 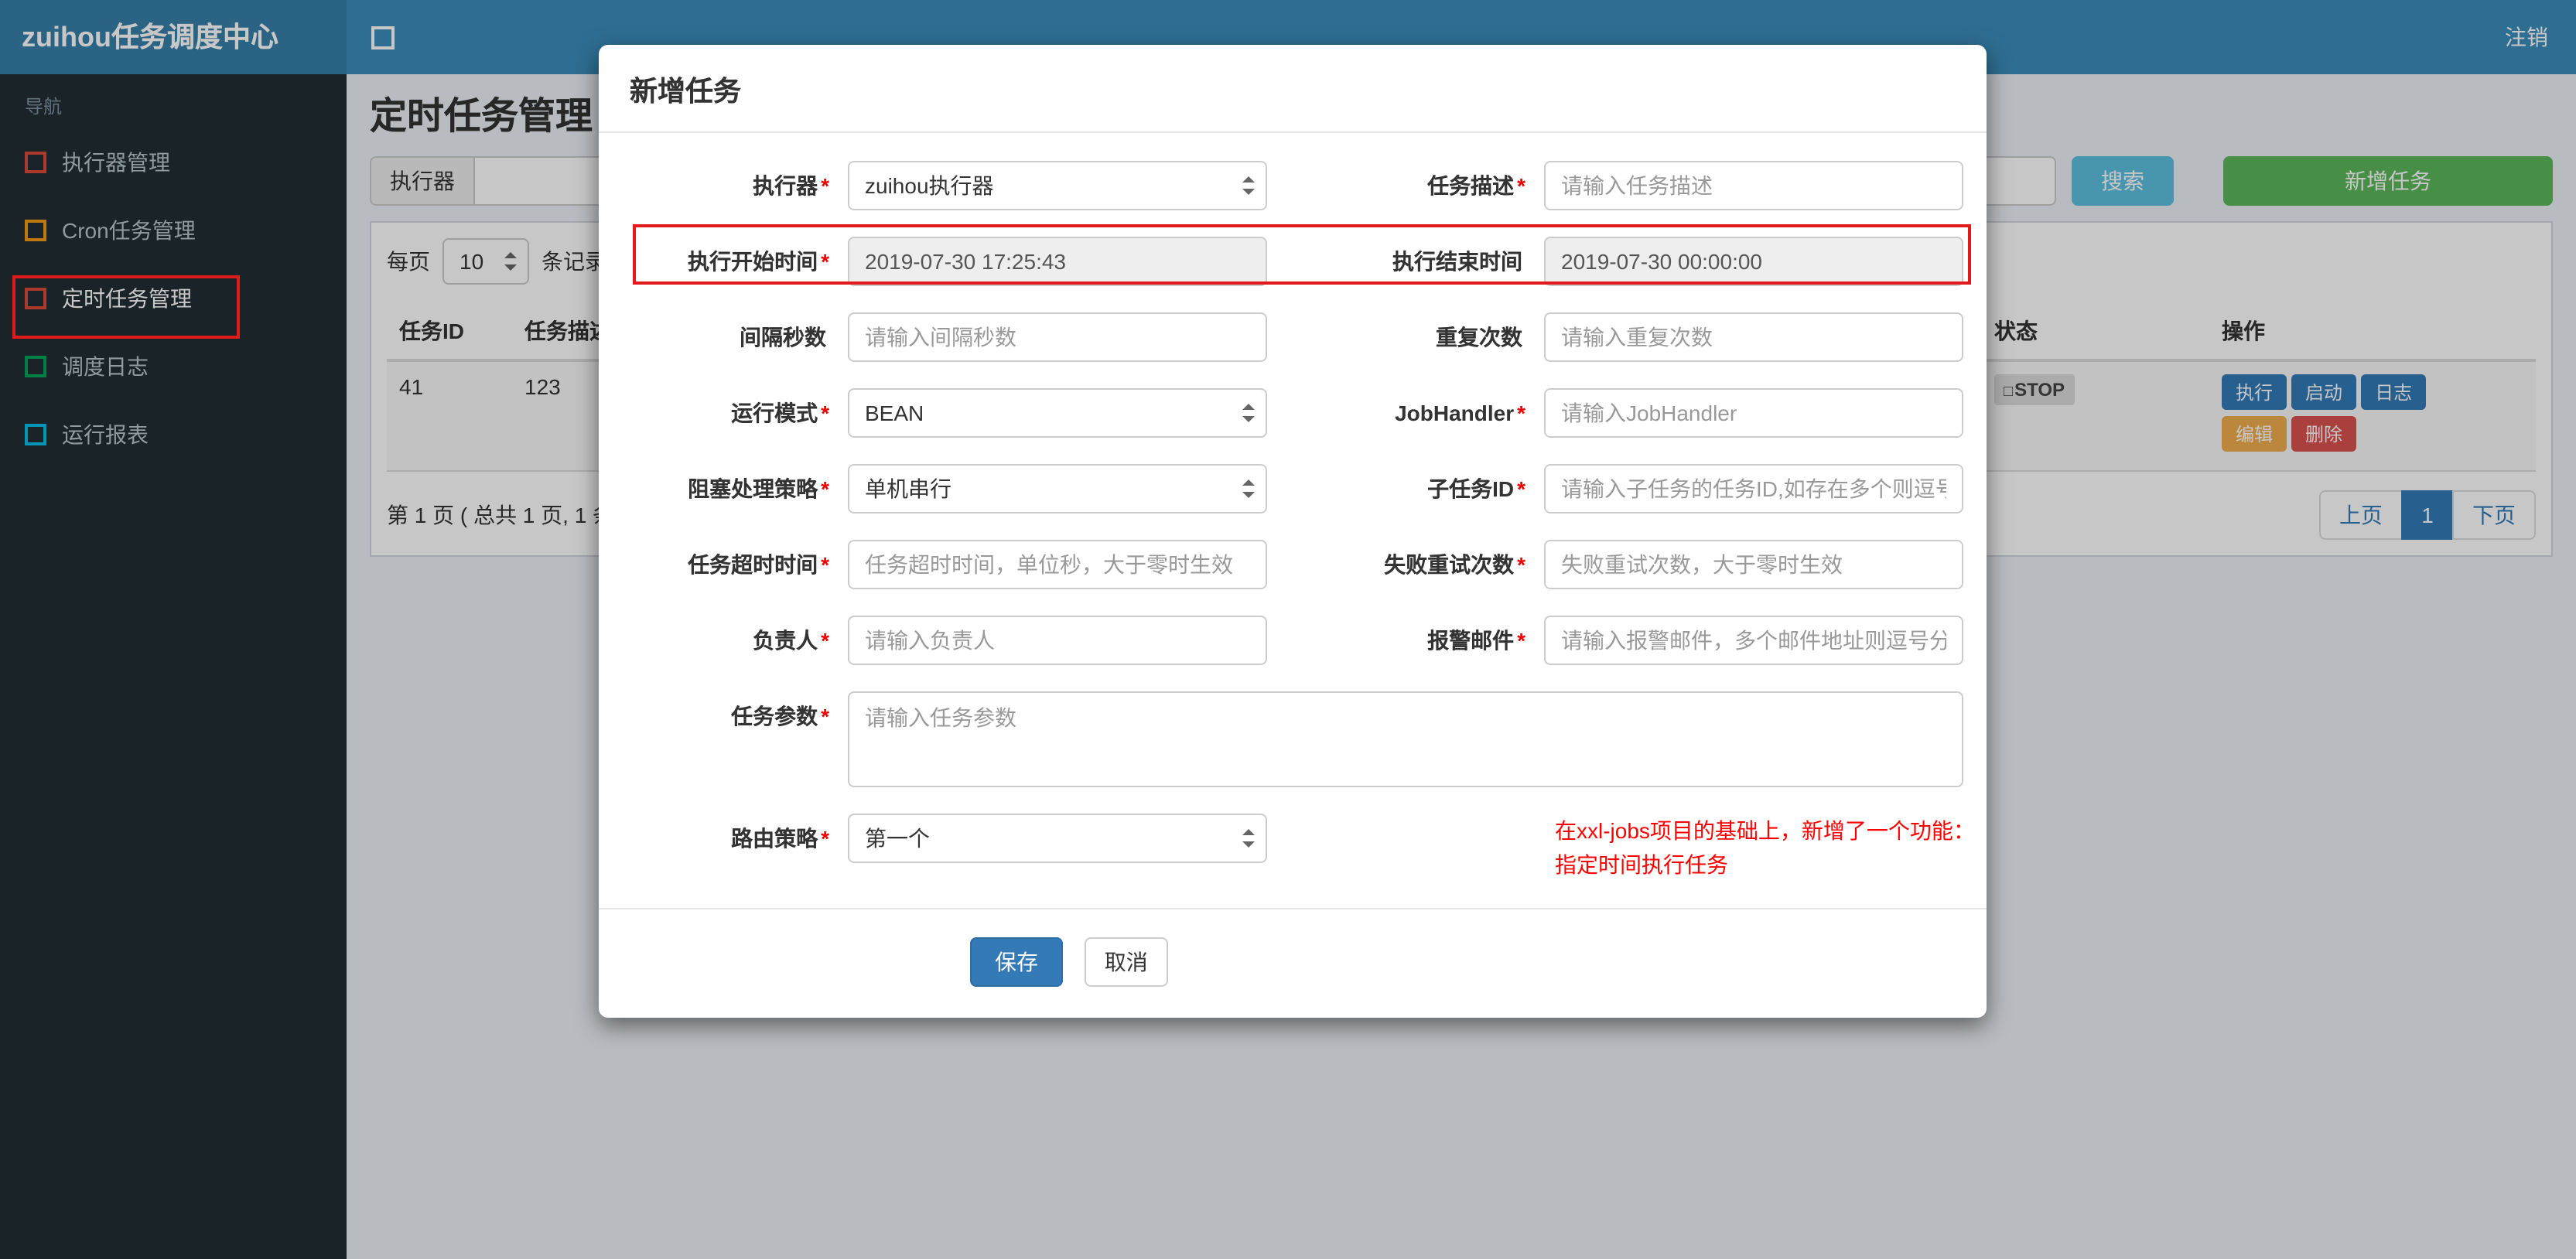 What do you see at coordinates (1457, 262) in the screenshot?
I see `end-time-label: 执行结束时间` at bounding box center [1457, 262].